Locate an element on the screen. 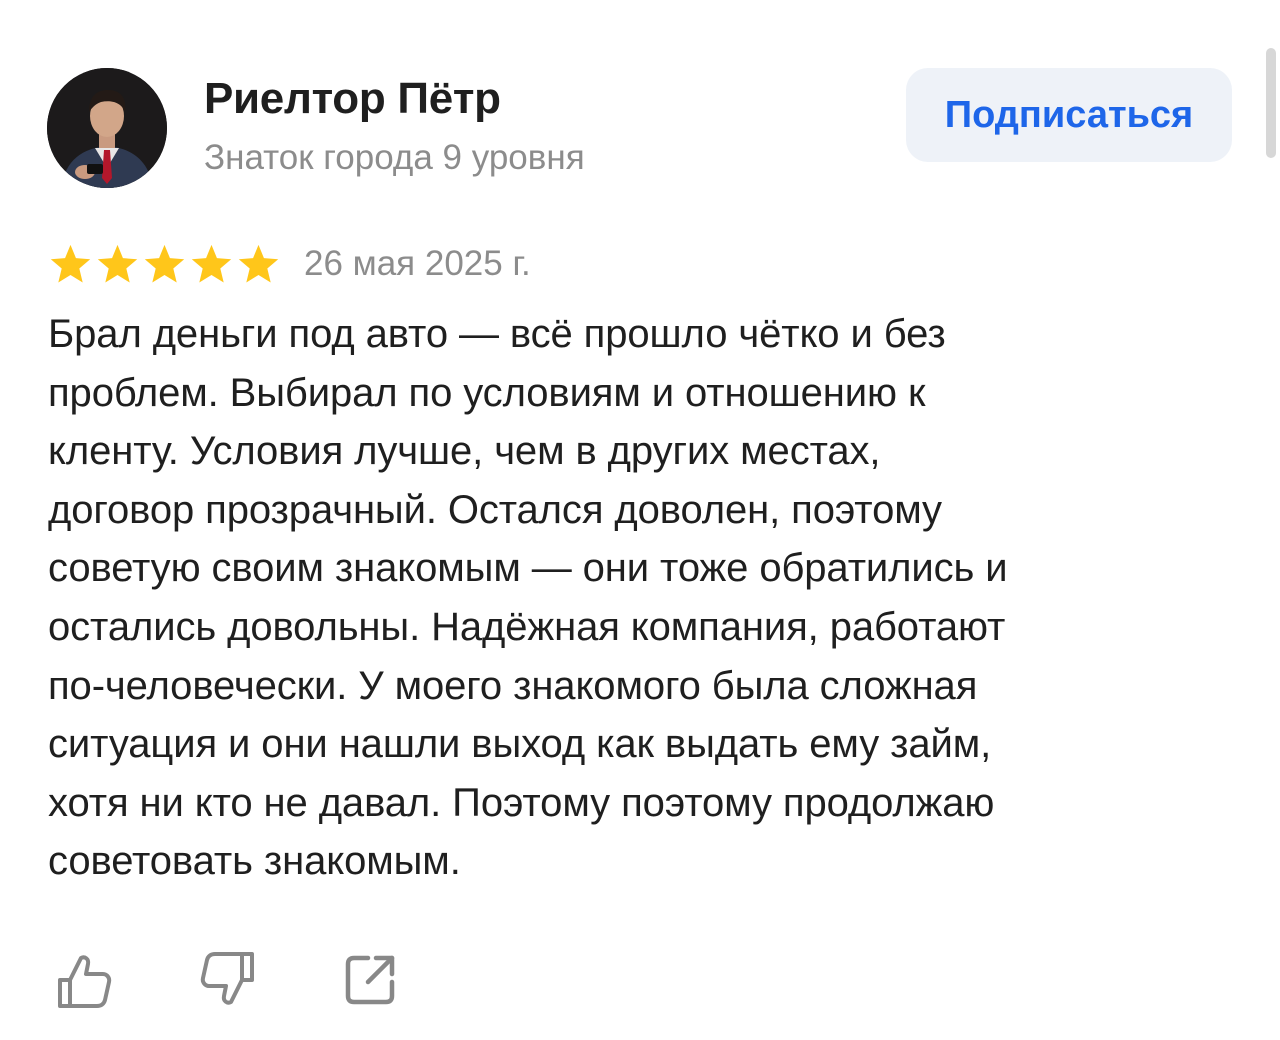  share-icon is located at coordinates (370, 980).